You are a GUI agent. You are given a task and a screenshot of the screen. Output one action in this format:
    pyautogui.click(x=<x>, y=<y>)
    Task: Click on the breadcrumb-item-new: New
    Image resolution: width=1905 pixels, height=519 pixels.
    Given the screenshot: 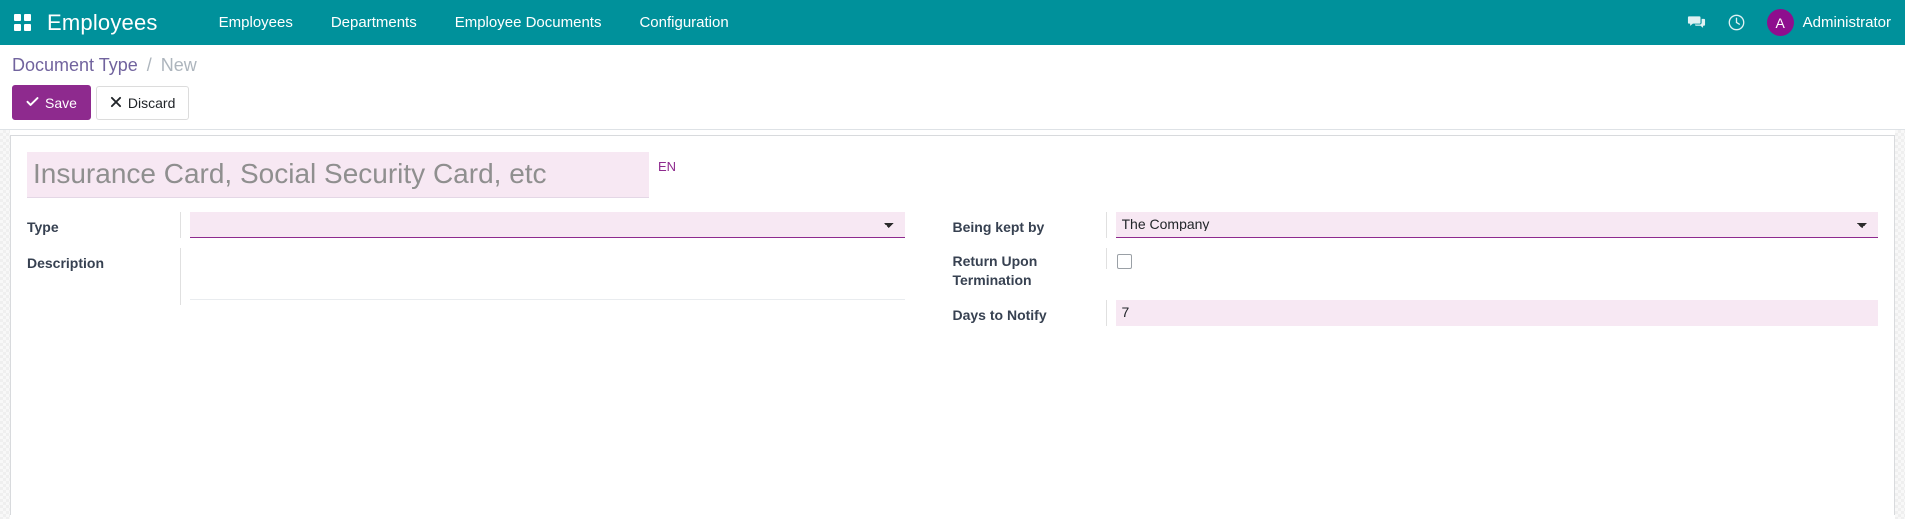 What is the action you would take?
    pyautogui.click(x=178, y=65)
    